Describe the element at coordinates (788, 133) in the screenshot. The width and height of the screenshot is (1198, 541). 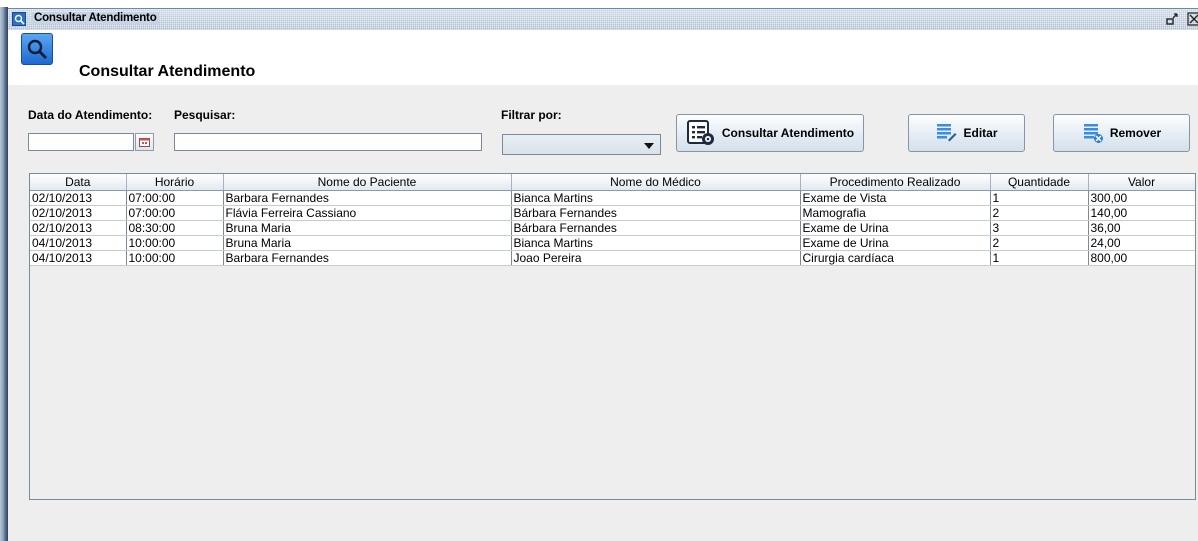
I see `consultar-atendimento-label: Consultar Atendimento` at that location.